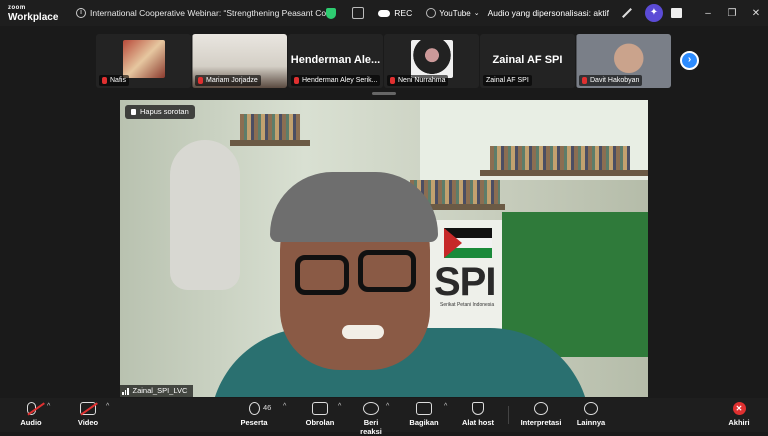 The height and width of the screenshot is (436, 768). What do you see at coordinates (160, 112) in the screenshot?
I see `remove-spotlight-button: Hapus sorotan` at bounding box center [160, 112].